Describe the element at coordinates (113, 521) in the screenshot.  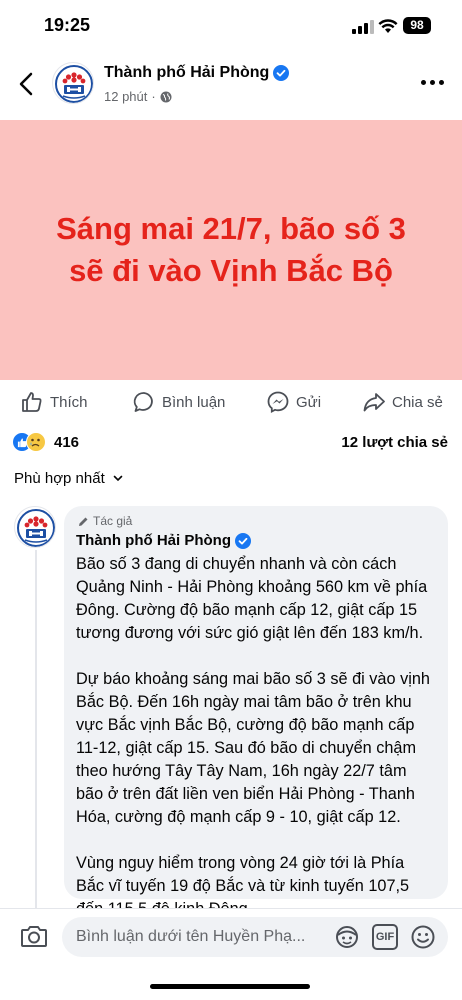
I see `author-tag-label: Tác giả` at that location.